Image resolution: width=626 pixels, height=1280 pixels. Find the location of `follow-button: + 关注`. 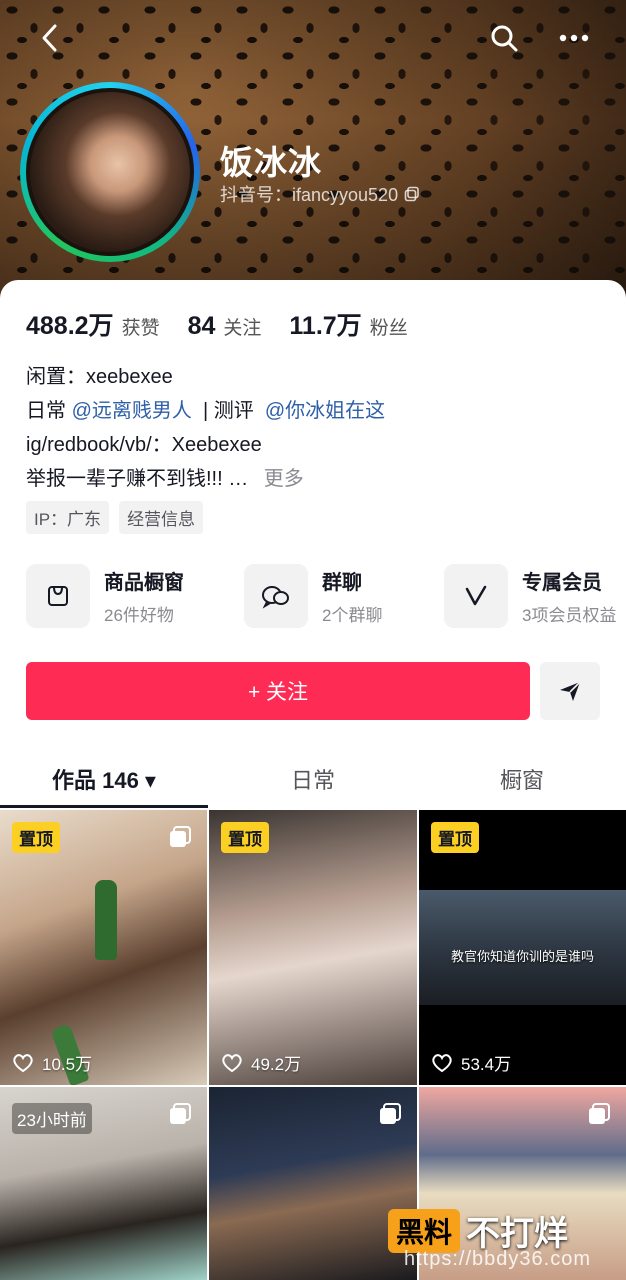

follow-button: + 关注 is located at coordinates (278, 691).